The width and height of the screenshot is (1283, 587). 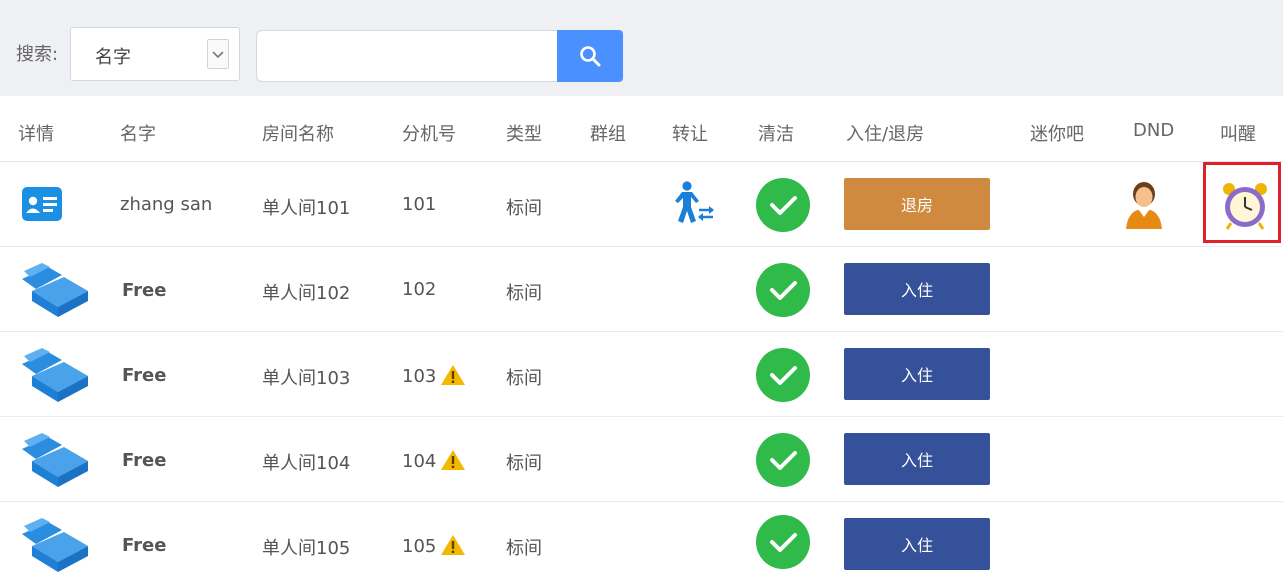 I want to click on chevron-down-icon, so click(x=218, y=54).